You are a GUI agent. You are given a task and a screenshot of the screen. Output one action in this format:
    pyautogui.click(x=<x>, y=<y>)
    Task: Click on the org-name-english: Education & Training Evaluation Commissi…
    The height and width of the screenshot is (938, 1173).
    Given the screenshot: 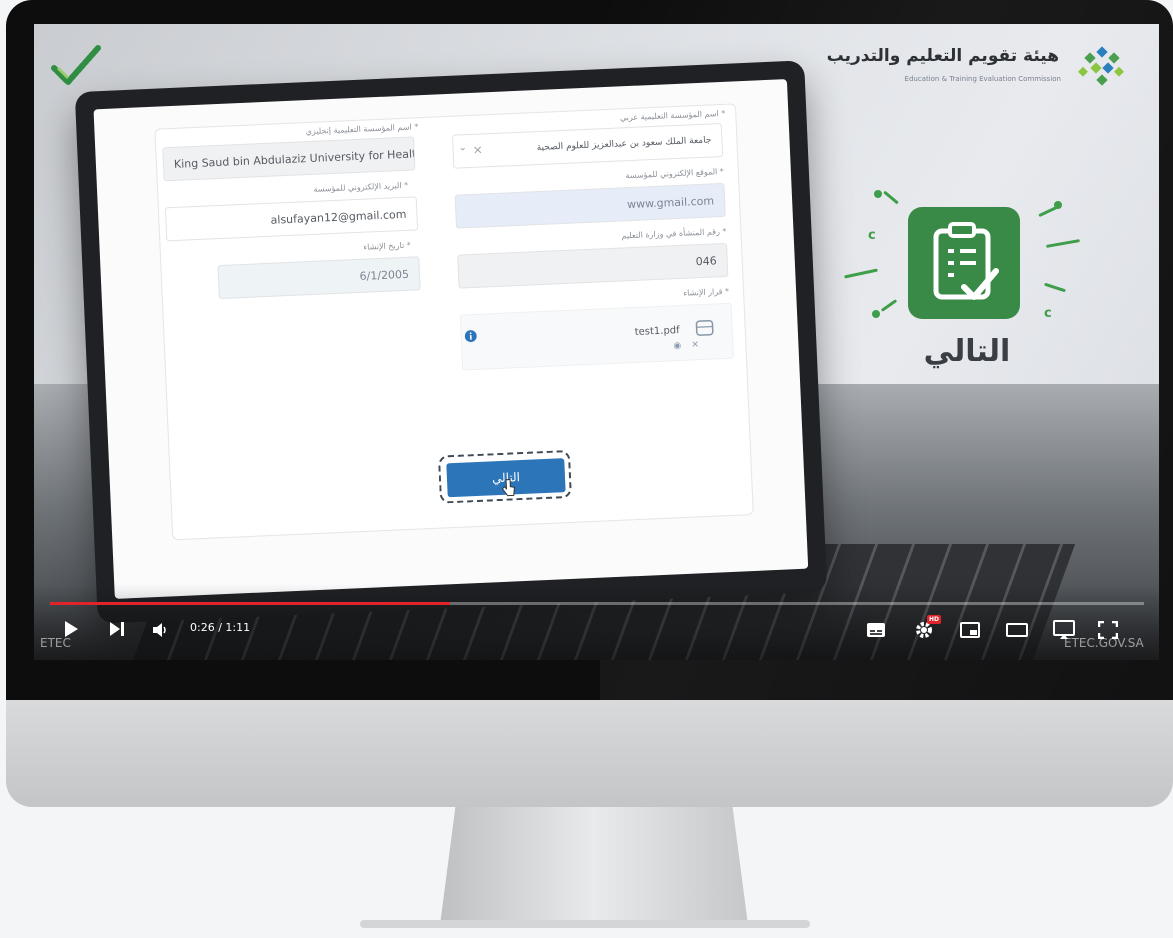 What is the action you would take?
    pyautogui.click(x=982, y=79)
    